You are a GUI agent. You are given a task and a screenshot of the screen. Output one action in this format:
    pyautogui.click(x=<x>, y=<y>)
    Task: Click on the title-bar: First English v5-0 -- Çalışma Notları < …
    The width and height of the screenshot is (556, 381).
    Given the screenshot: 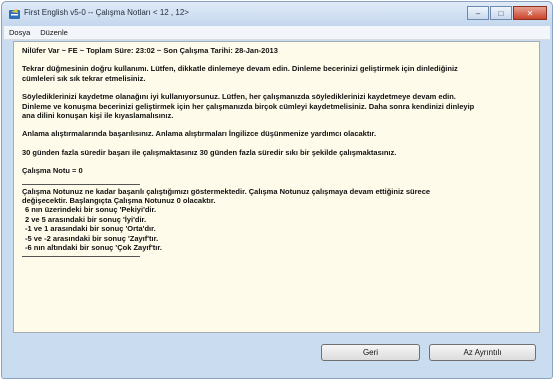 What is the action you would take?
    pyautogui.click(x=277, y=14)
    